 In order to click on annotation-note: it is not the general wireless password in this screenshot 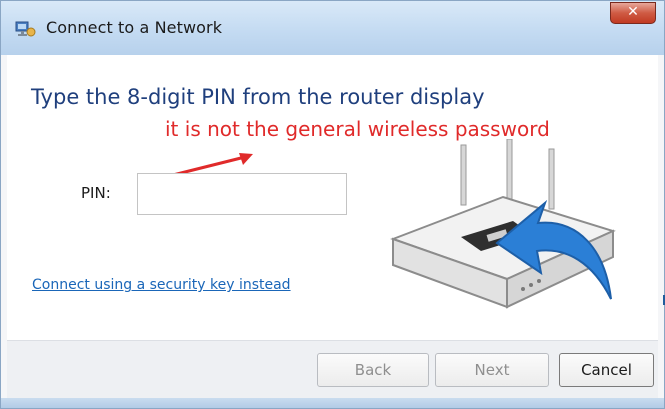, I will do `click(357, 129)`.